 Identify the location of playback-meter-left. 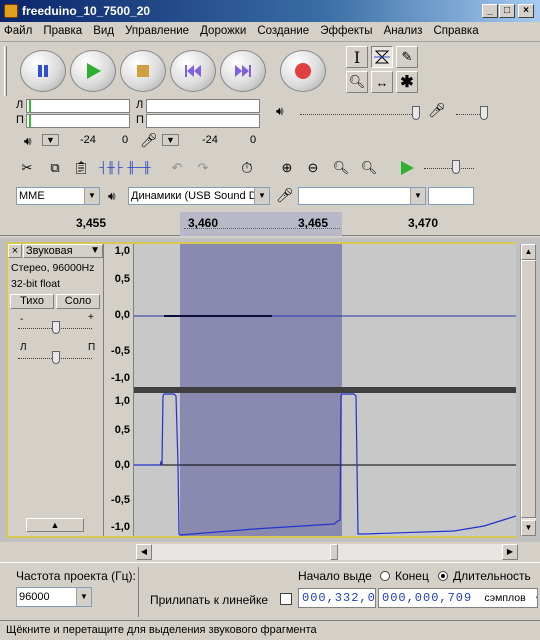
(78, 106).